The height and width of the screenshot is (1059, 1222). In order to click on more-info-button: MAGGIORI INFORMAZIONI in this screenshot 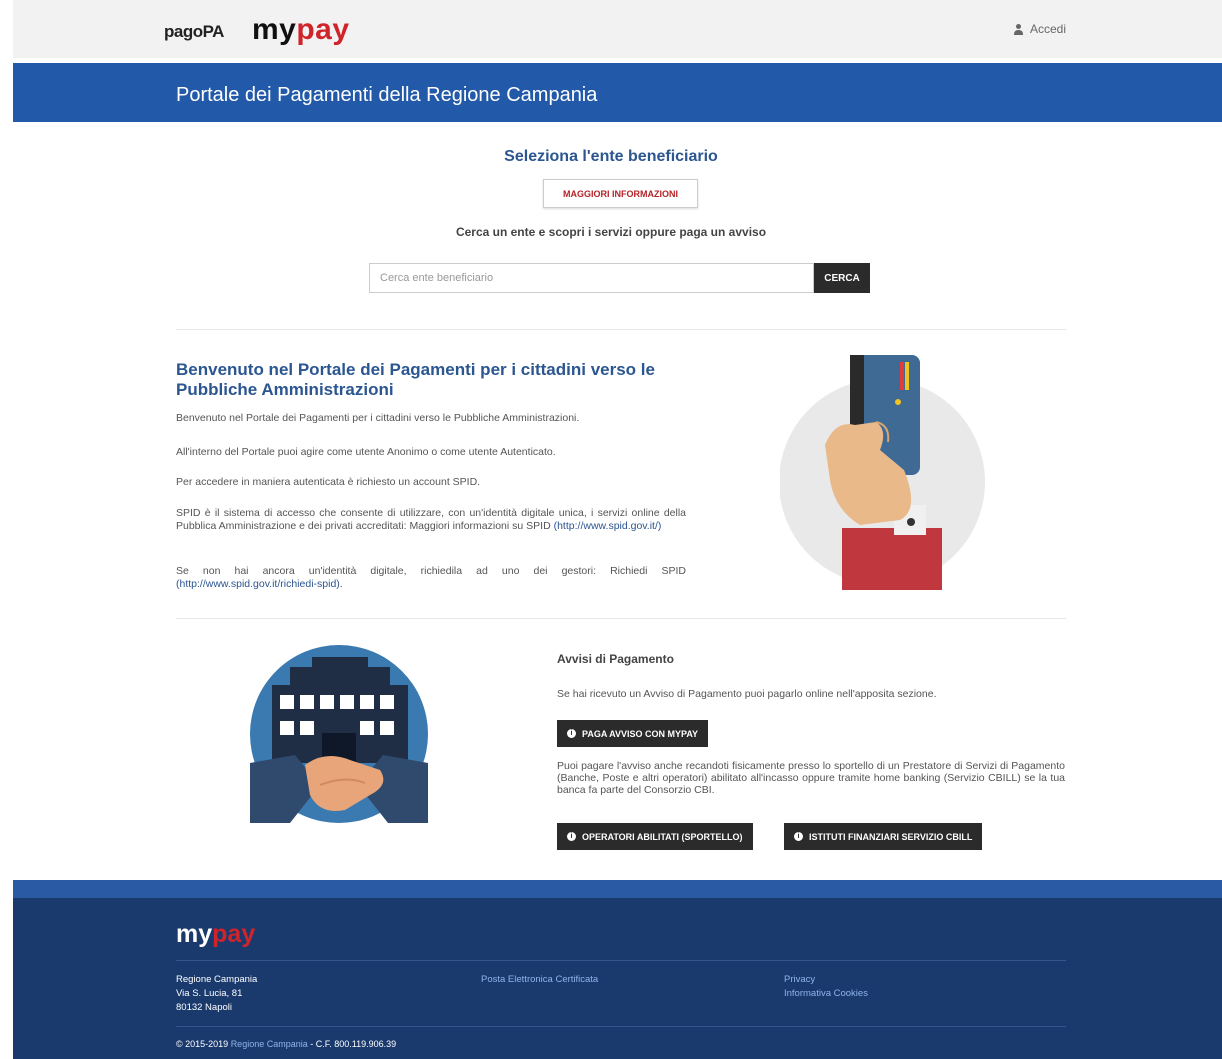, I will do `click(620, 193)`.